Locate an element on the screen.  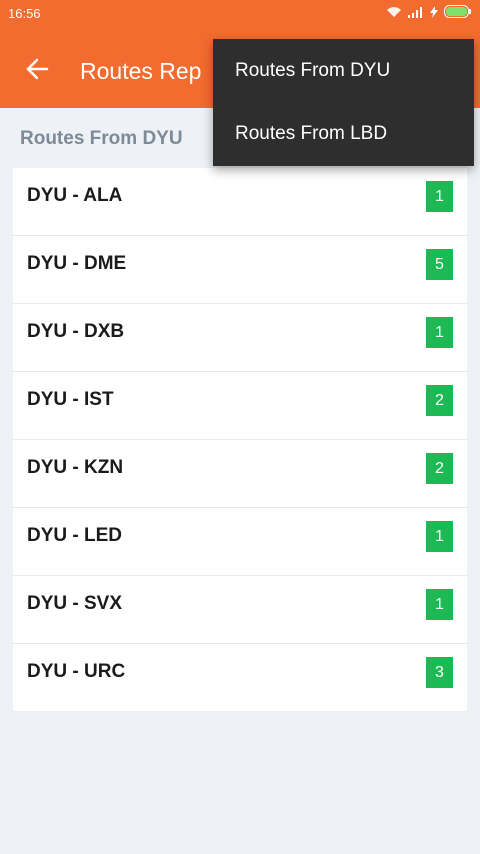
status-icons is located at coordinates (429, 11).